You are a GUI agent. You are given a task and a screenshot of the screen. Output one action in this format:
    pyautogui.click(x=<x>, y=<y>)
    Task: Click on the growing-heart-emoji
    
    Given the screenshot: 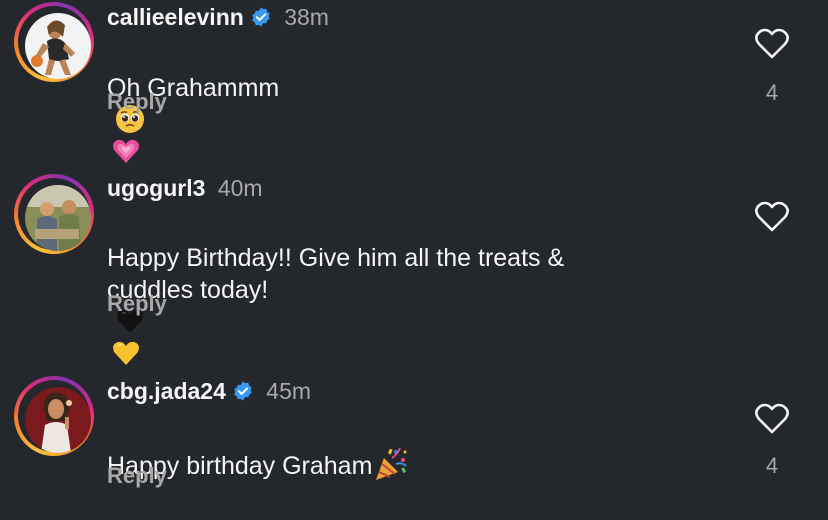 What is the action you would take?
    pyautogui.click(x=126, y=151)
    